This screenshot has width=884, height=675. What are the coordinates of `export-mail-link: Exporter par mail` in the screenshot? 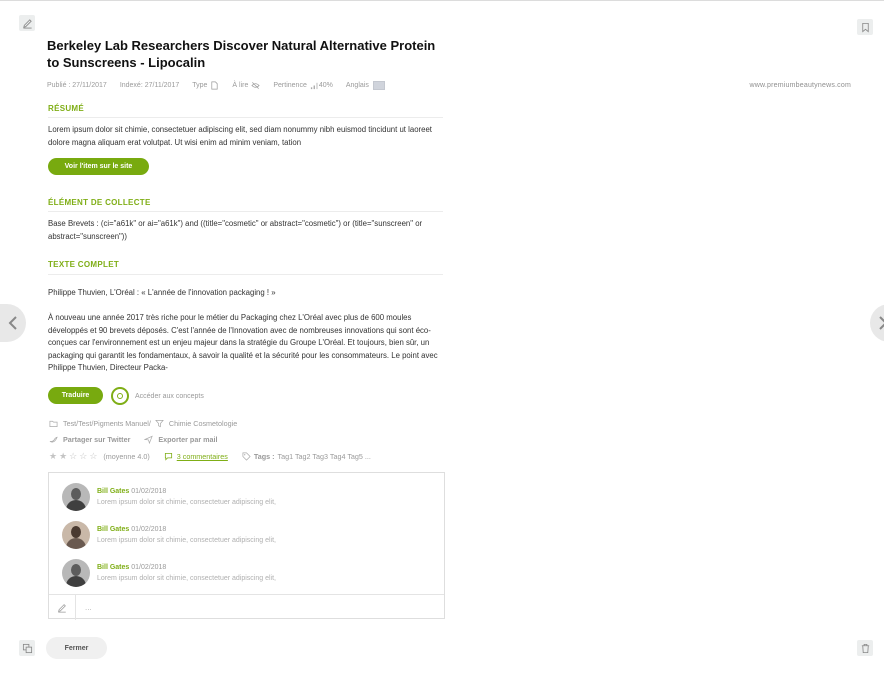 It's located at (187, 439).